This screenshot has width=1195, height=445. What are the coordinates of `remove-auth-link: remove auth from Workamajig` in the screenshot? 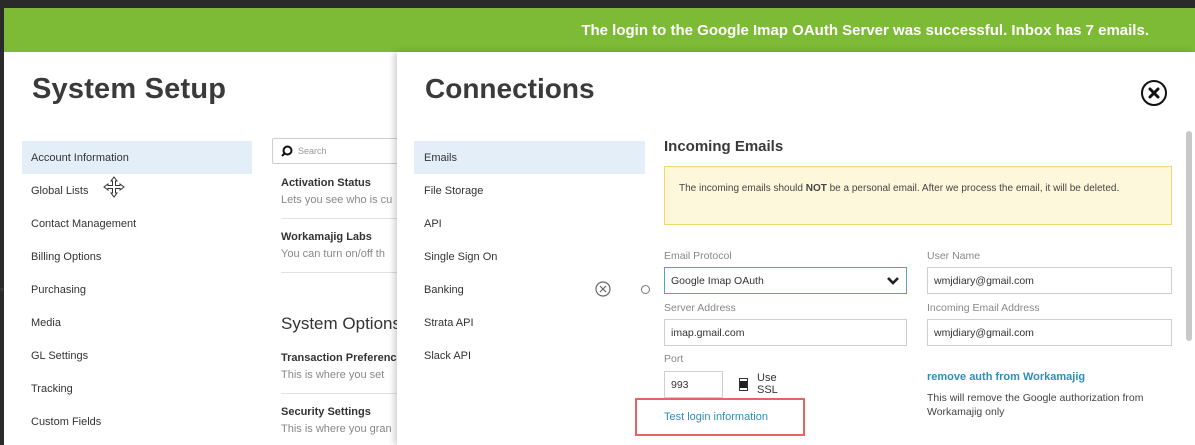 It's located at (1006, 377).